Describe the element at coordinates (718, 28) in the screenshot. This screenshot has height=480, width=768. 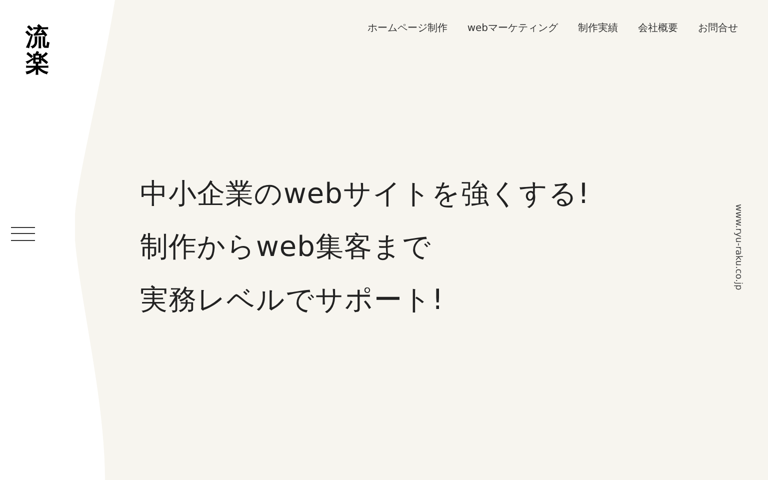
I see `nav-link: お問合せ` at that location.